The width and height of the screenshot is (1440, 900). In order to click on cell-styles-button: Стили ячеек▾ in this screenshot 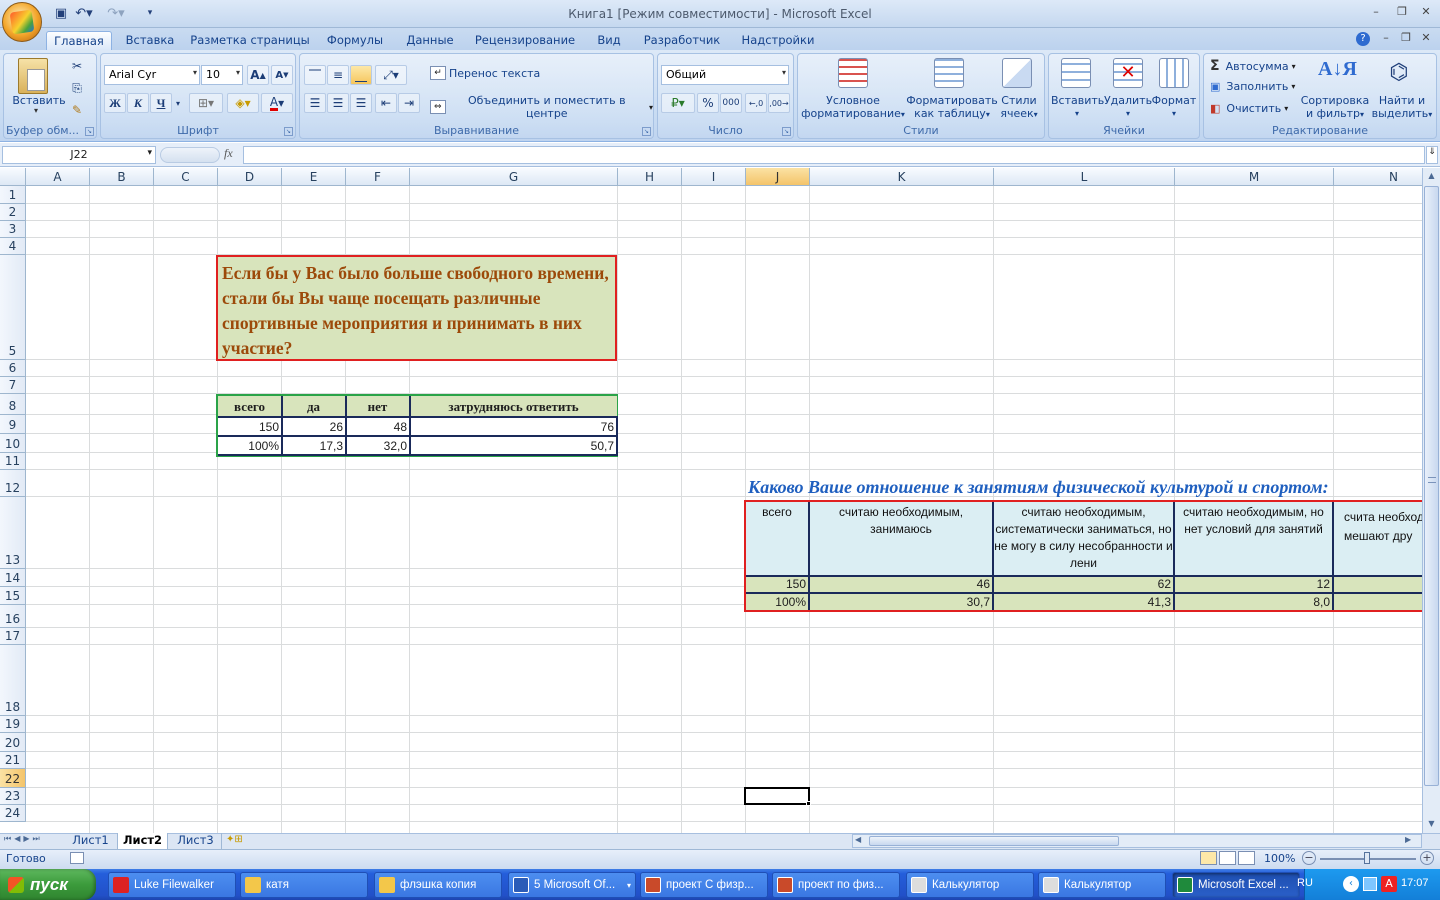, I will do `click(1019, 107)`.